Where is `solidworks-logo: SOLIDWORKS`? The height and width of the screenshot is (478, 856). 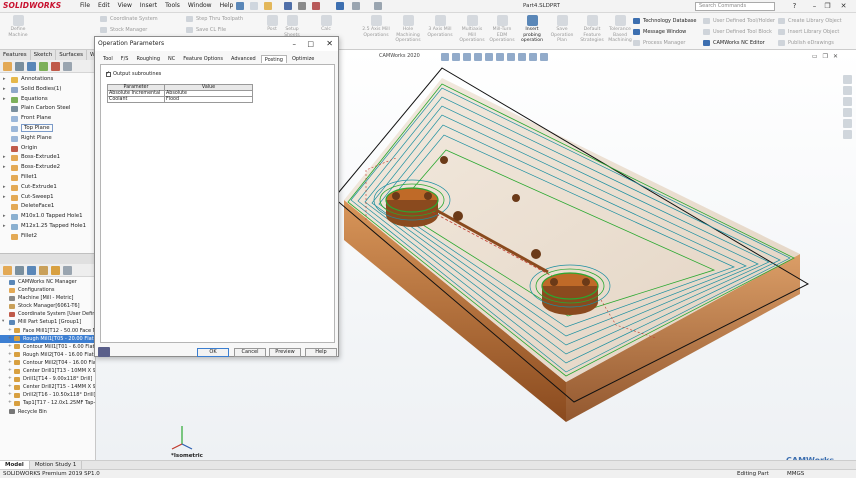
solidworks-logo: SOLIDWORKS is located at coordinates (32, 6).